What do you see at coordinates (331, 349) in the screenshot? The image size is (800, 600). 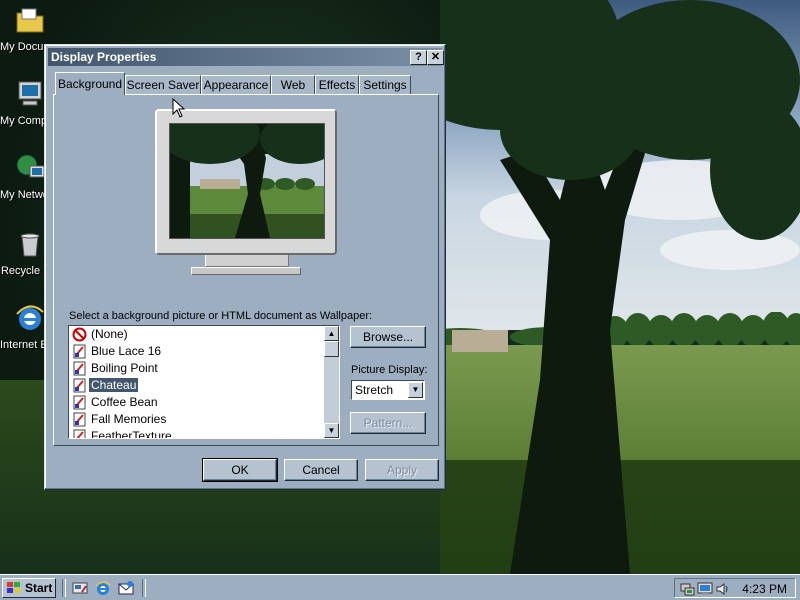 I see `scroll-thumb` at bounding box center [331, 349].